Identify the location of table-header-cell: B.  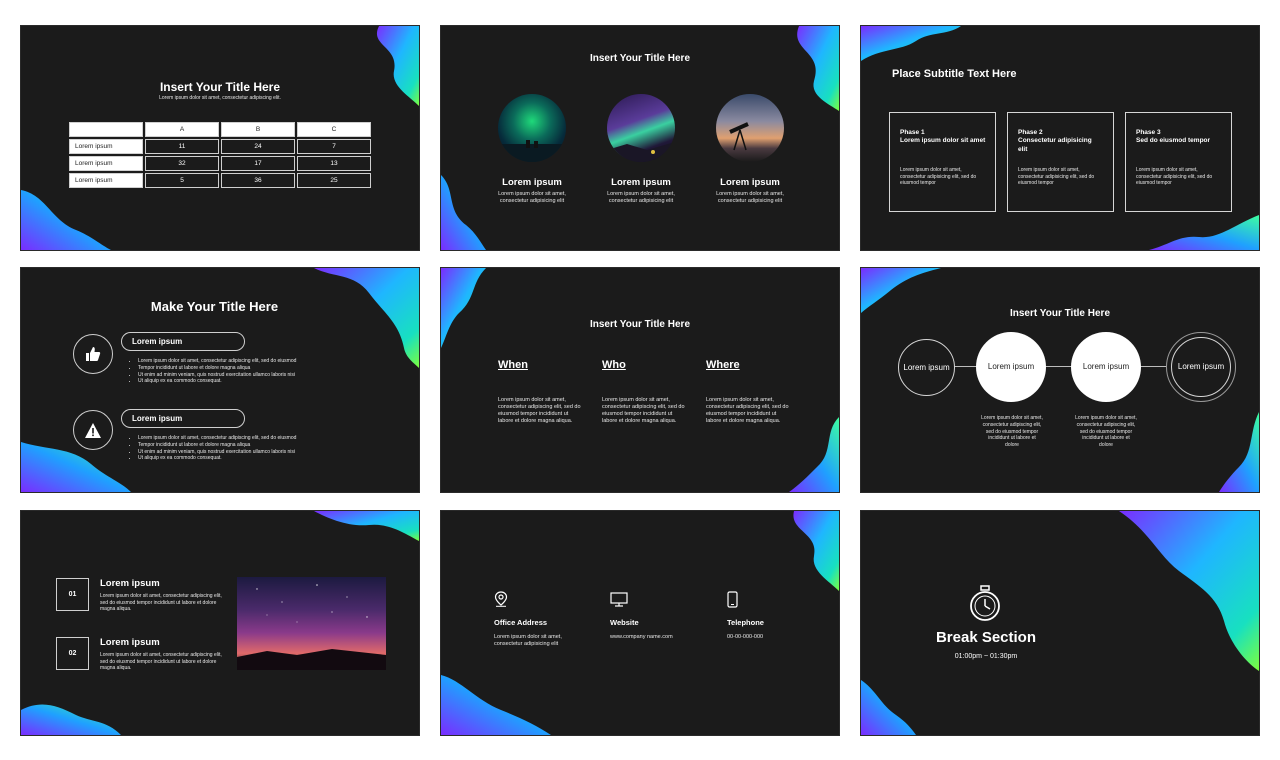
(258, 129).